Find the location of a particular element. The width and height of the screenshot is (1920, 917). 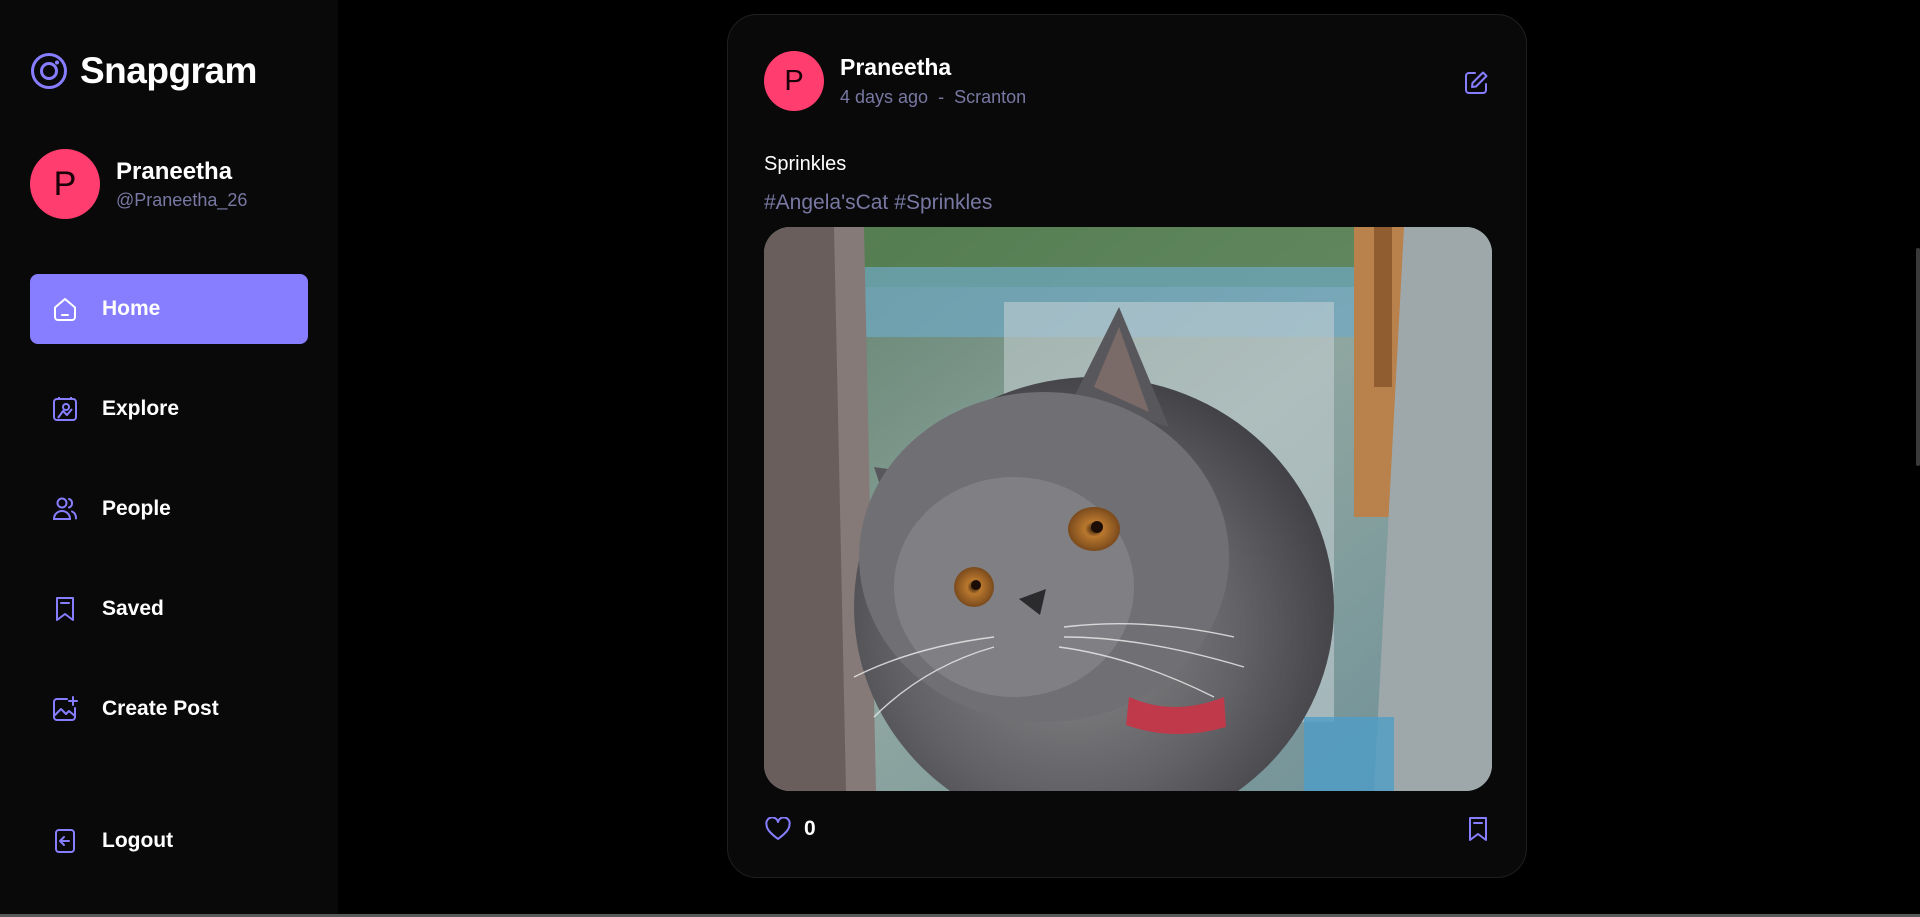

explore-icon is located at coordinates (65, 409).